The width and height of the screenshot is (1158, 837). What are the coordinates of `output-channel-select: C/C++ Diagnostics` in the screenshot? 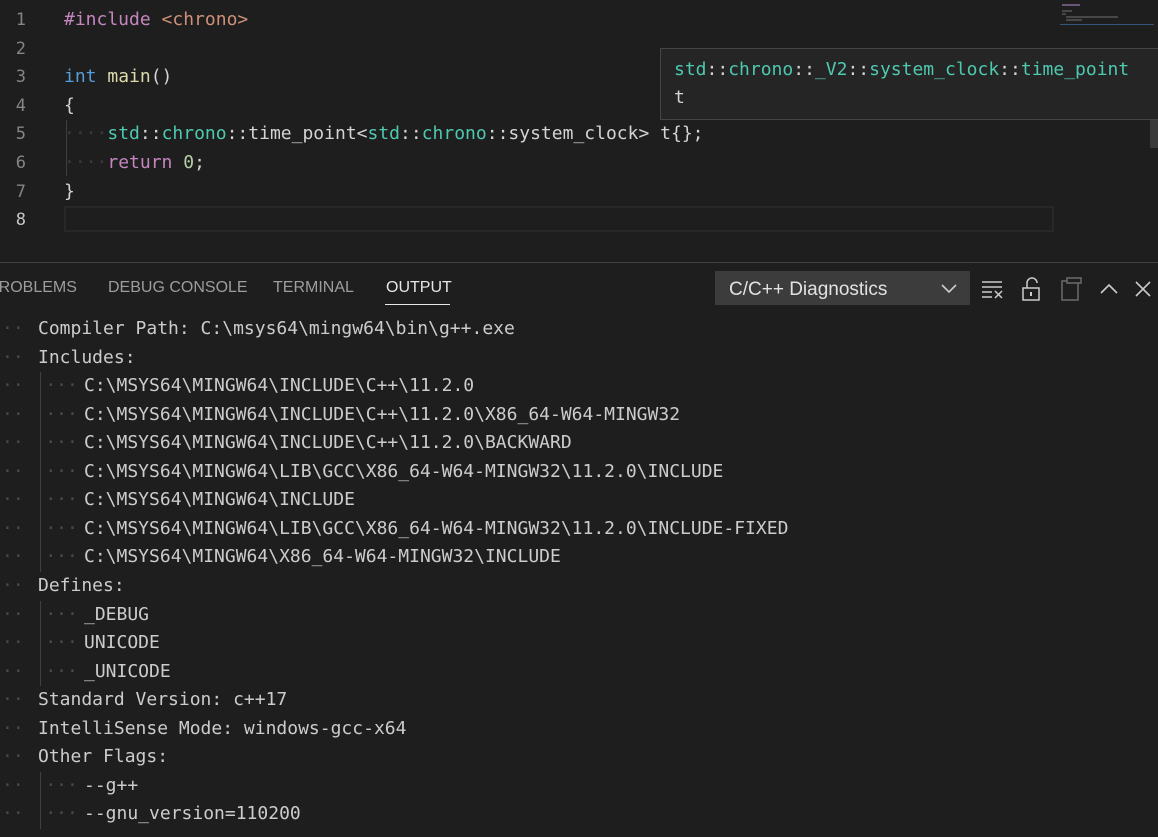 It's located at (842, 288).